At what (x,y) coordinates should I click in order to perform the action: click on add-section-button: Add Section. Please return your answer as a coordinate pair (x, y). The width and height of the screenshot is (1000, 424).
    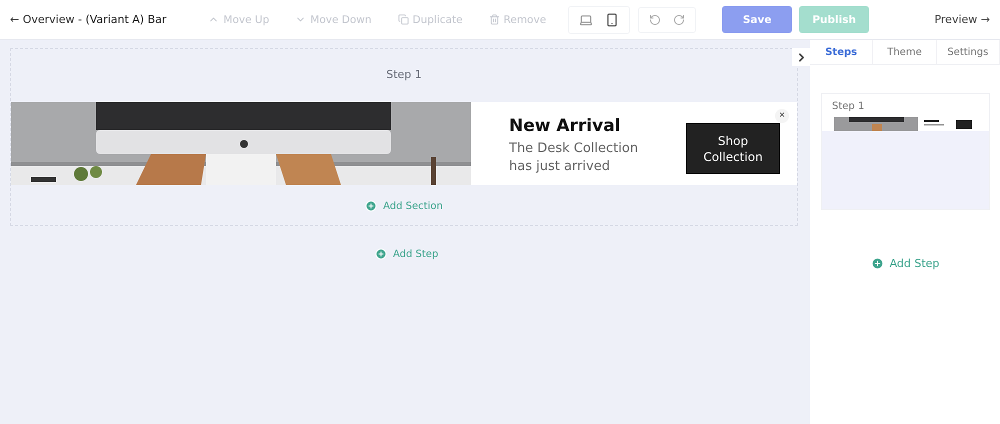
    Looking at the image, I should click on (404, 206).